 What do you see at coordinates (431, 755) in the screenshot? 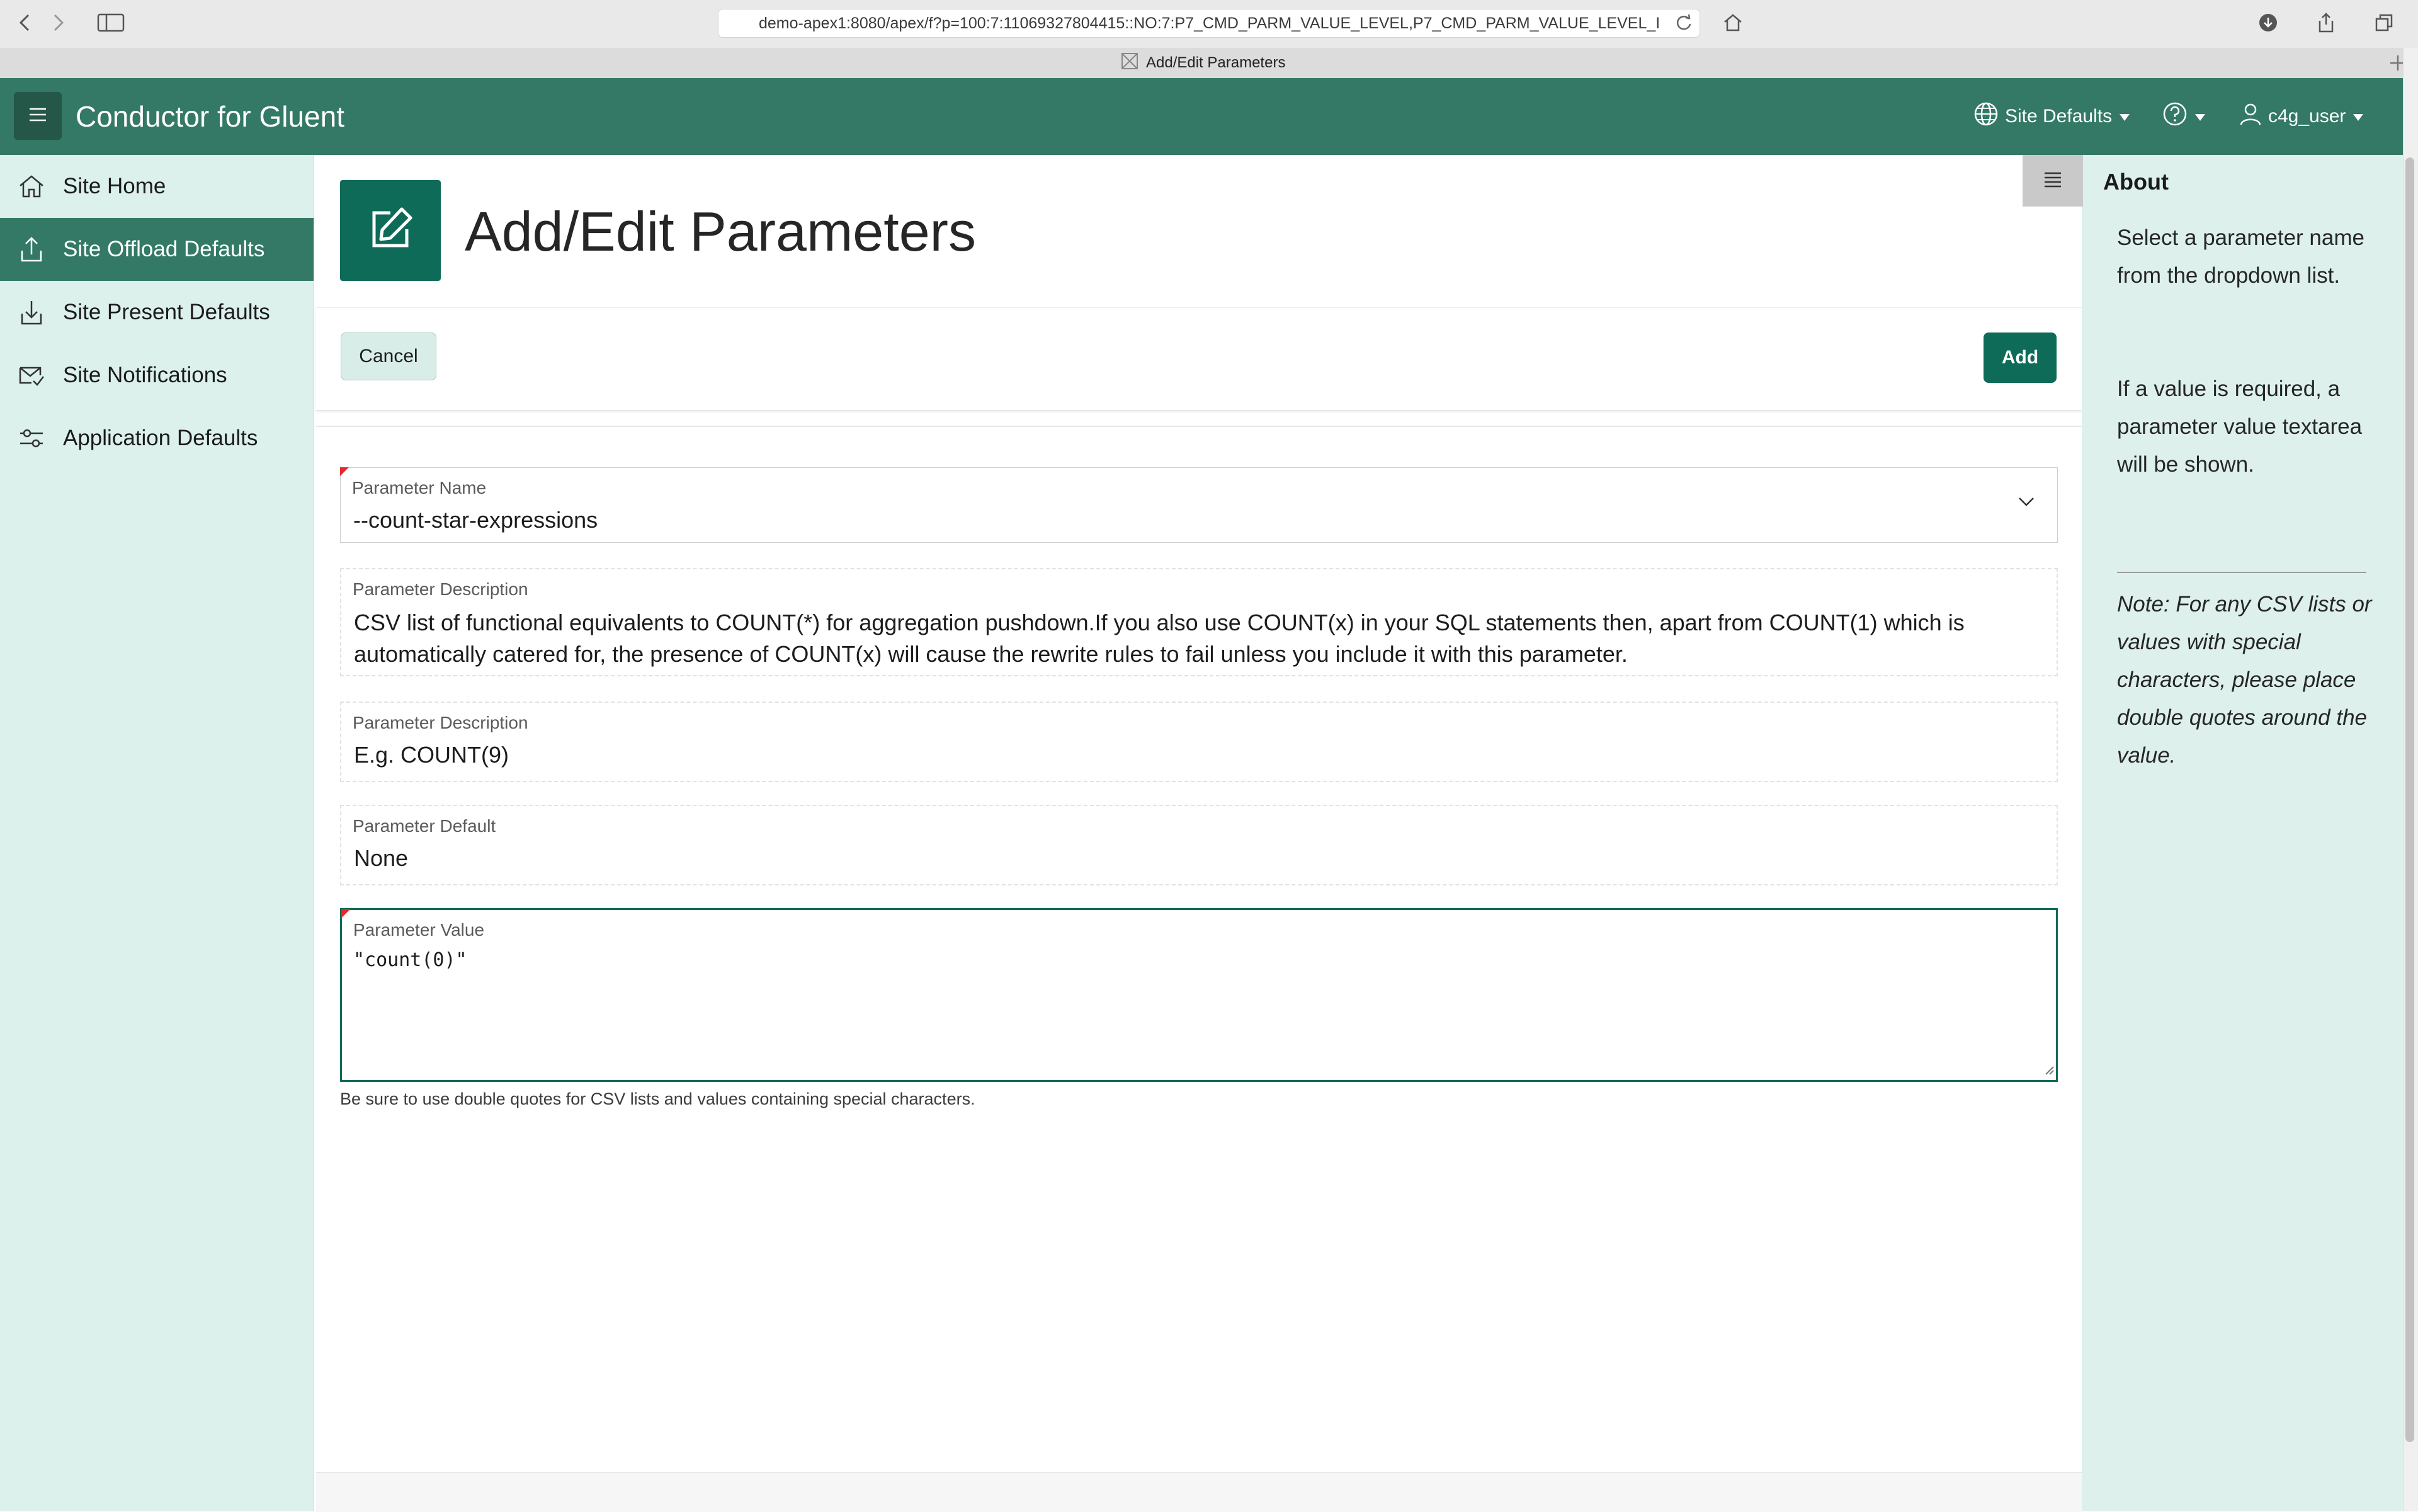
I see `parameter-example-value: E.g. COUNT(9)` at bounding box center [431, 755].